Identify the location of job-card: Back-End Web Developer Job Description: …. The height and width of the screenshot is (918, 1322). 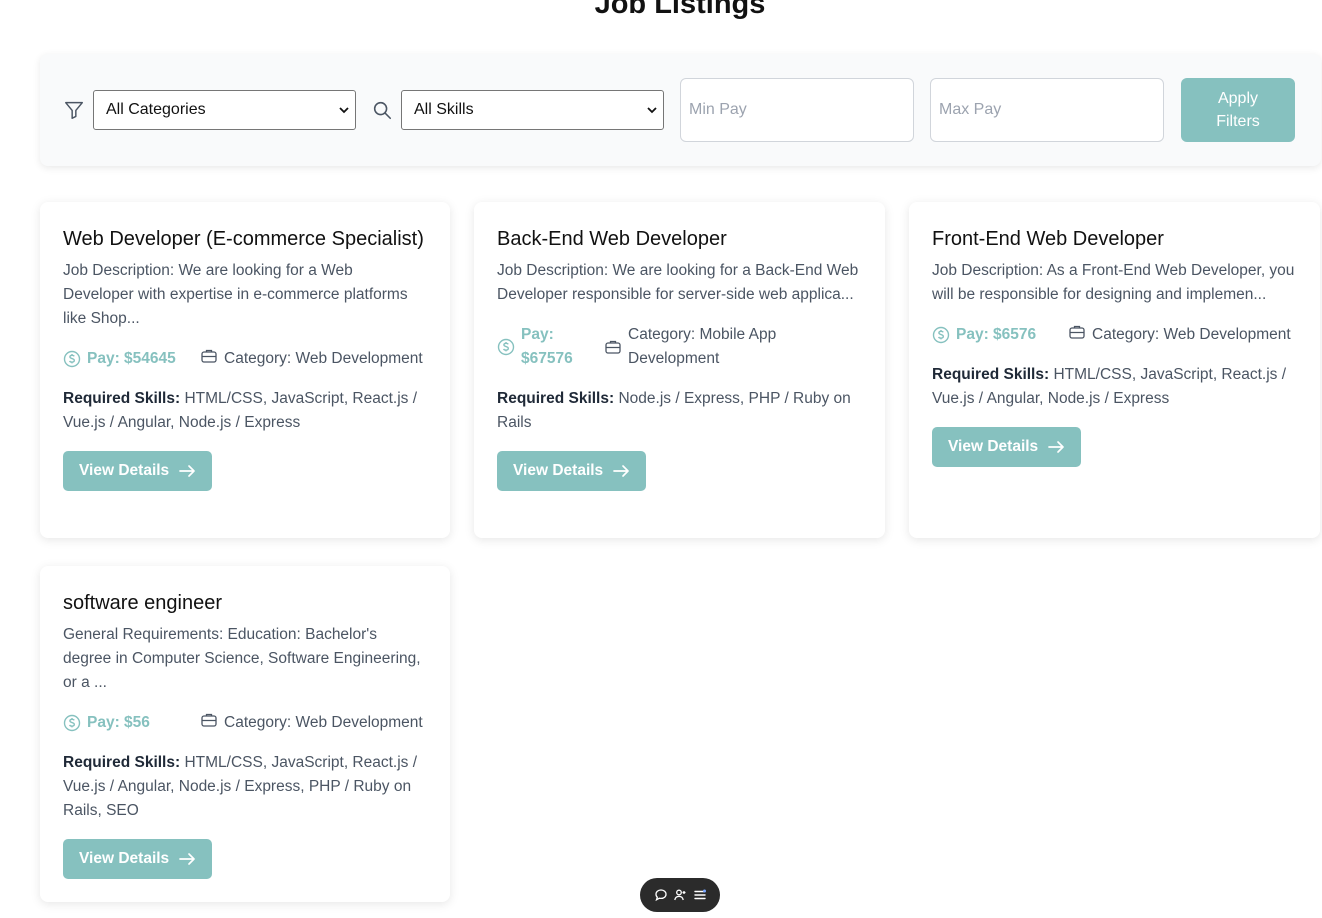
(679, 370).